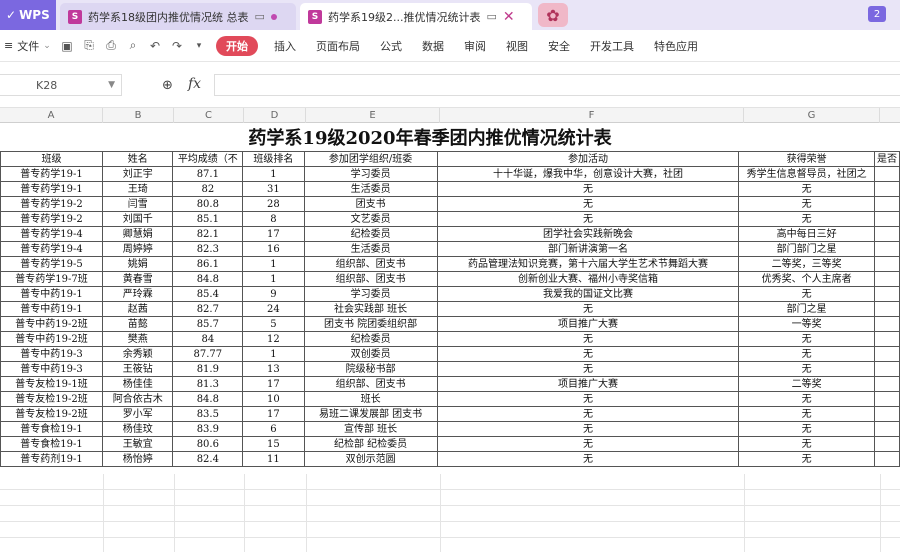 The image size is (900, 552). What do you see at coordinates (273, 249) in the screenshot?
I see `table-cell: 16` at bounding box center [273, 249].